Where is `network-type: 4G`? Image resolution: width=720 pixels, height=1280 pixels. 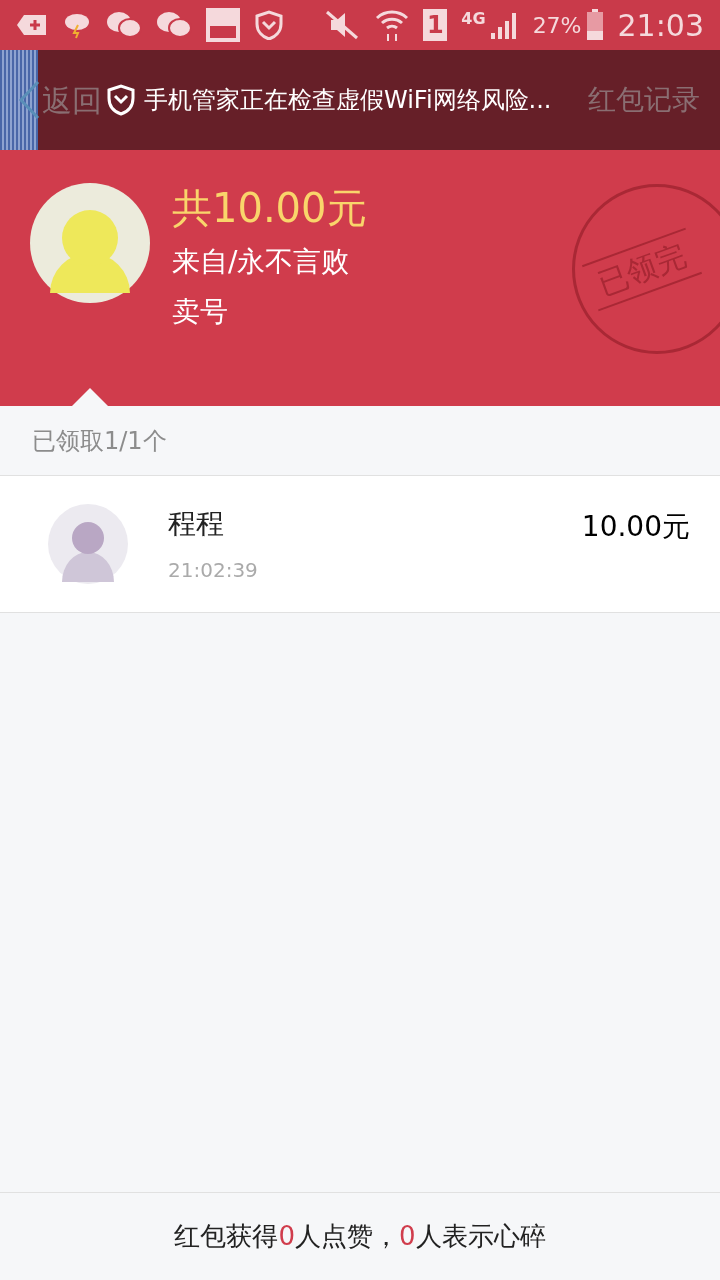
network-type: 4G is located at coordinates (473, 19).